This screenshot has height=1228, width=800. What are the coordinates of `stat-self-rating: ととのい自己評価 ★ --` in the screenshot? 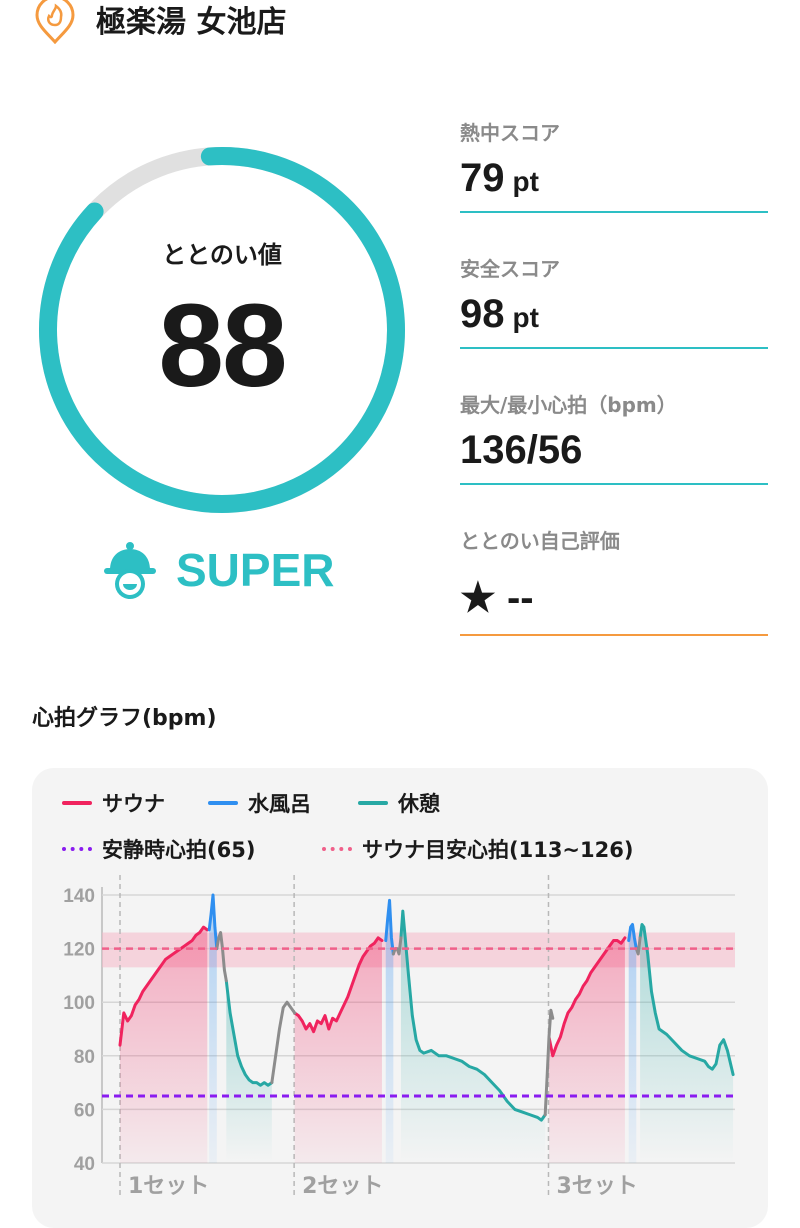 It's located at (614, 588).